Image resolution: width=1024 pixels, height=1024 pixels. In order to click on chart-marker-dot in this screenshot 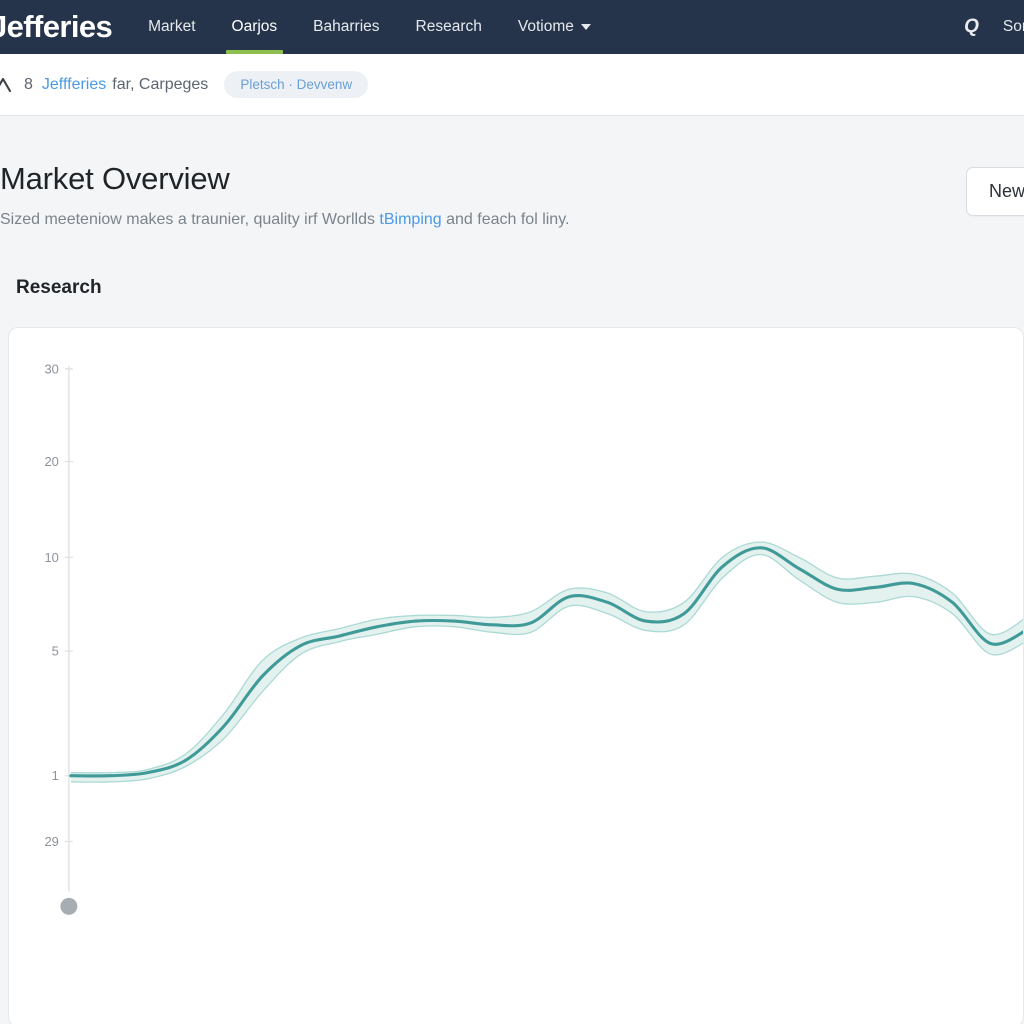, I will do `click(69, 906)`.